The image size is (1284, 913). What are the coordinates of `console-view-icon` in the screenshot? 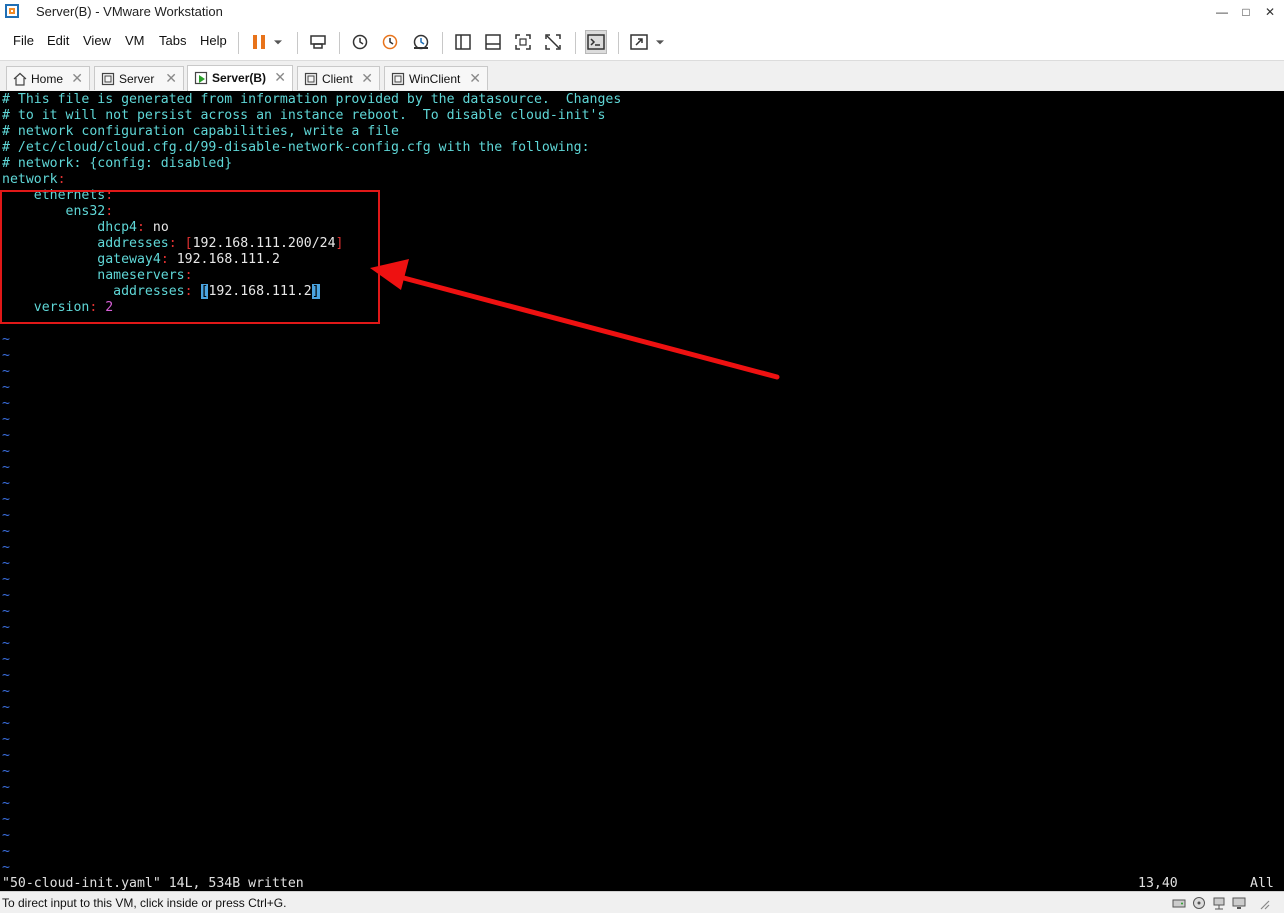 It's located at (596, 42).